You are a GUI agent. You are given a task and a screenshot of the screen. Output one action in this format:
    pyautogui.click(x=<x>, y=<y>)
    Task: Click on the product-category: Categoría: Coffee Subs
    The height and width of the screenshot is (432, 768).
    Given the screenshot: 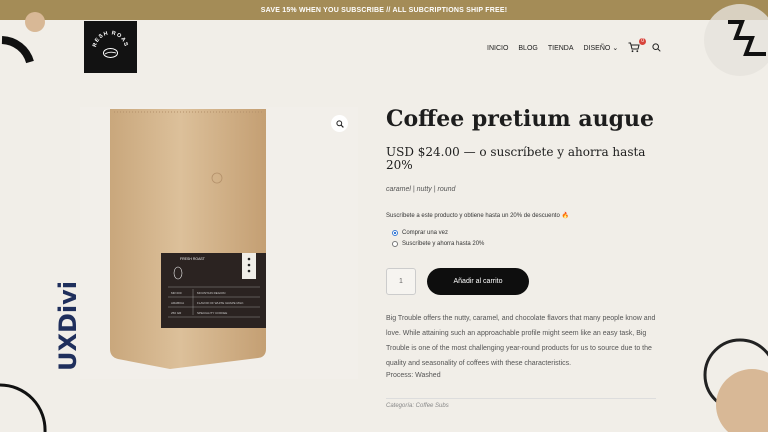 What is the action you would take?
    pyautogui.click(x=417, y=406)
    